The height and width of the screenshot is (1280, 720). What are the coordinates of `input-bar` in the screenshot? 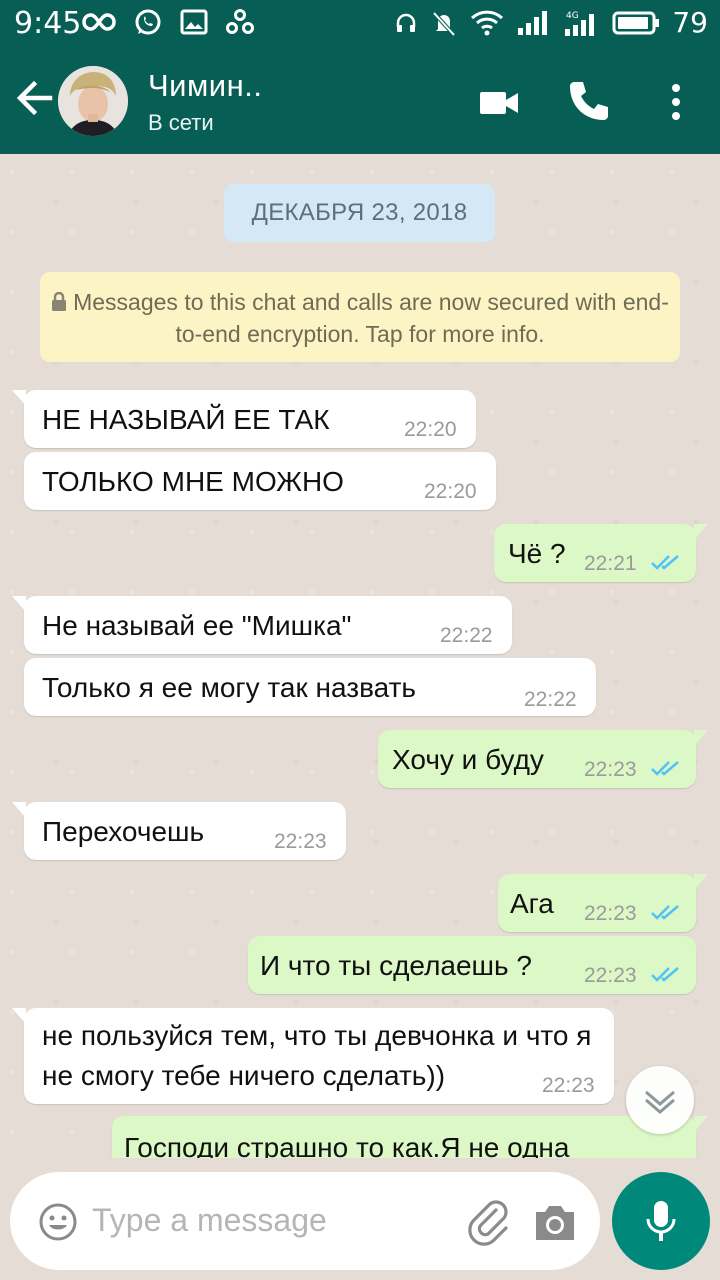 It's located at (360, 1219).